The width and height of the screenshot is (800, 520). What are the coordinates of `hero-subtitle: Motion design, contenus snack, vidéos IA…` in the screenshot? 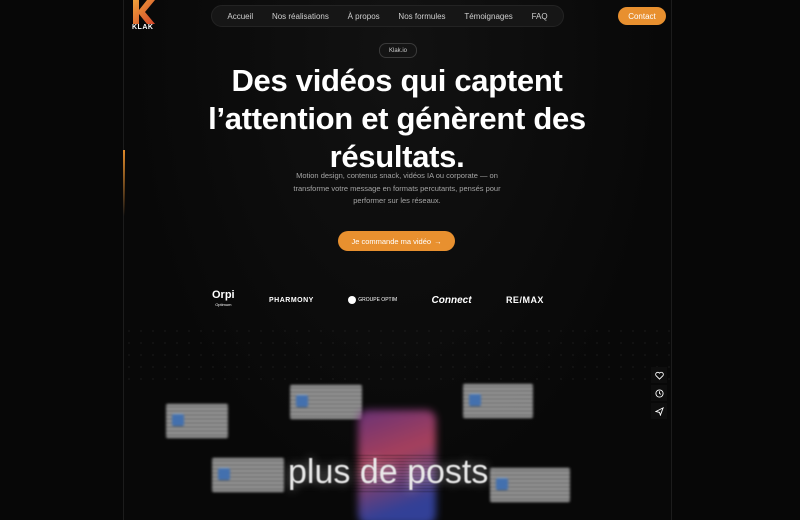 It's located at (397, 188).